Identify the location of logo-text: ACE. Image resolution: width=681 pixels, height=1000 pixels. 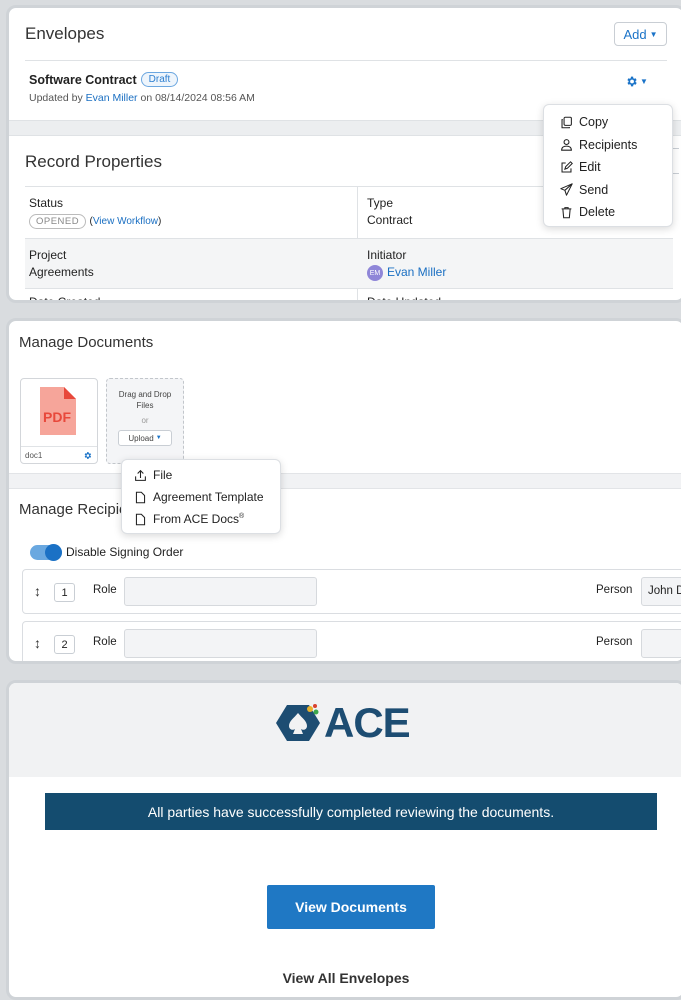
(367, 722).